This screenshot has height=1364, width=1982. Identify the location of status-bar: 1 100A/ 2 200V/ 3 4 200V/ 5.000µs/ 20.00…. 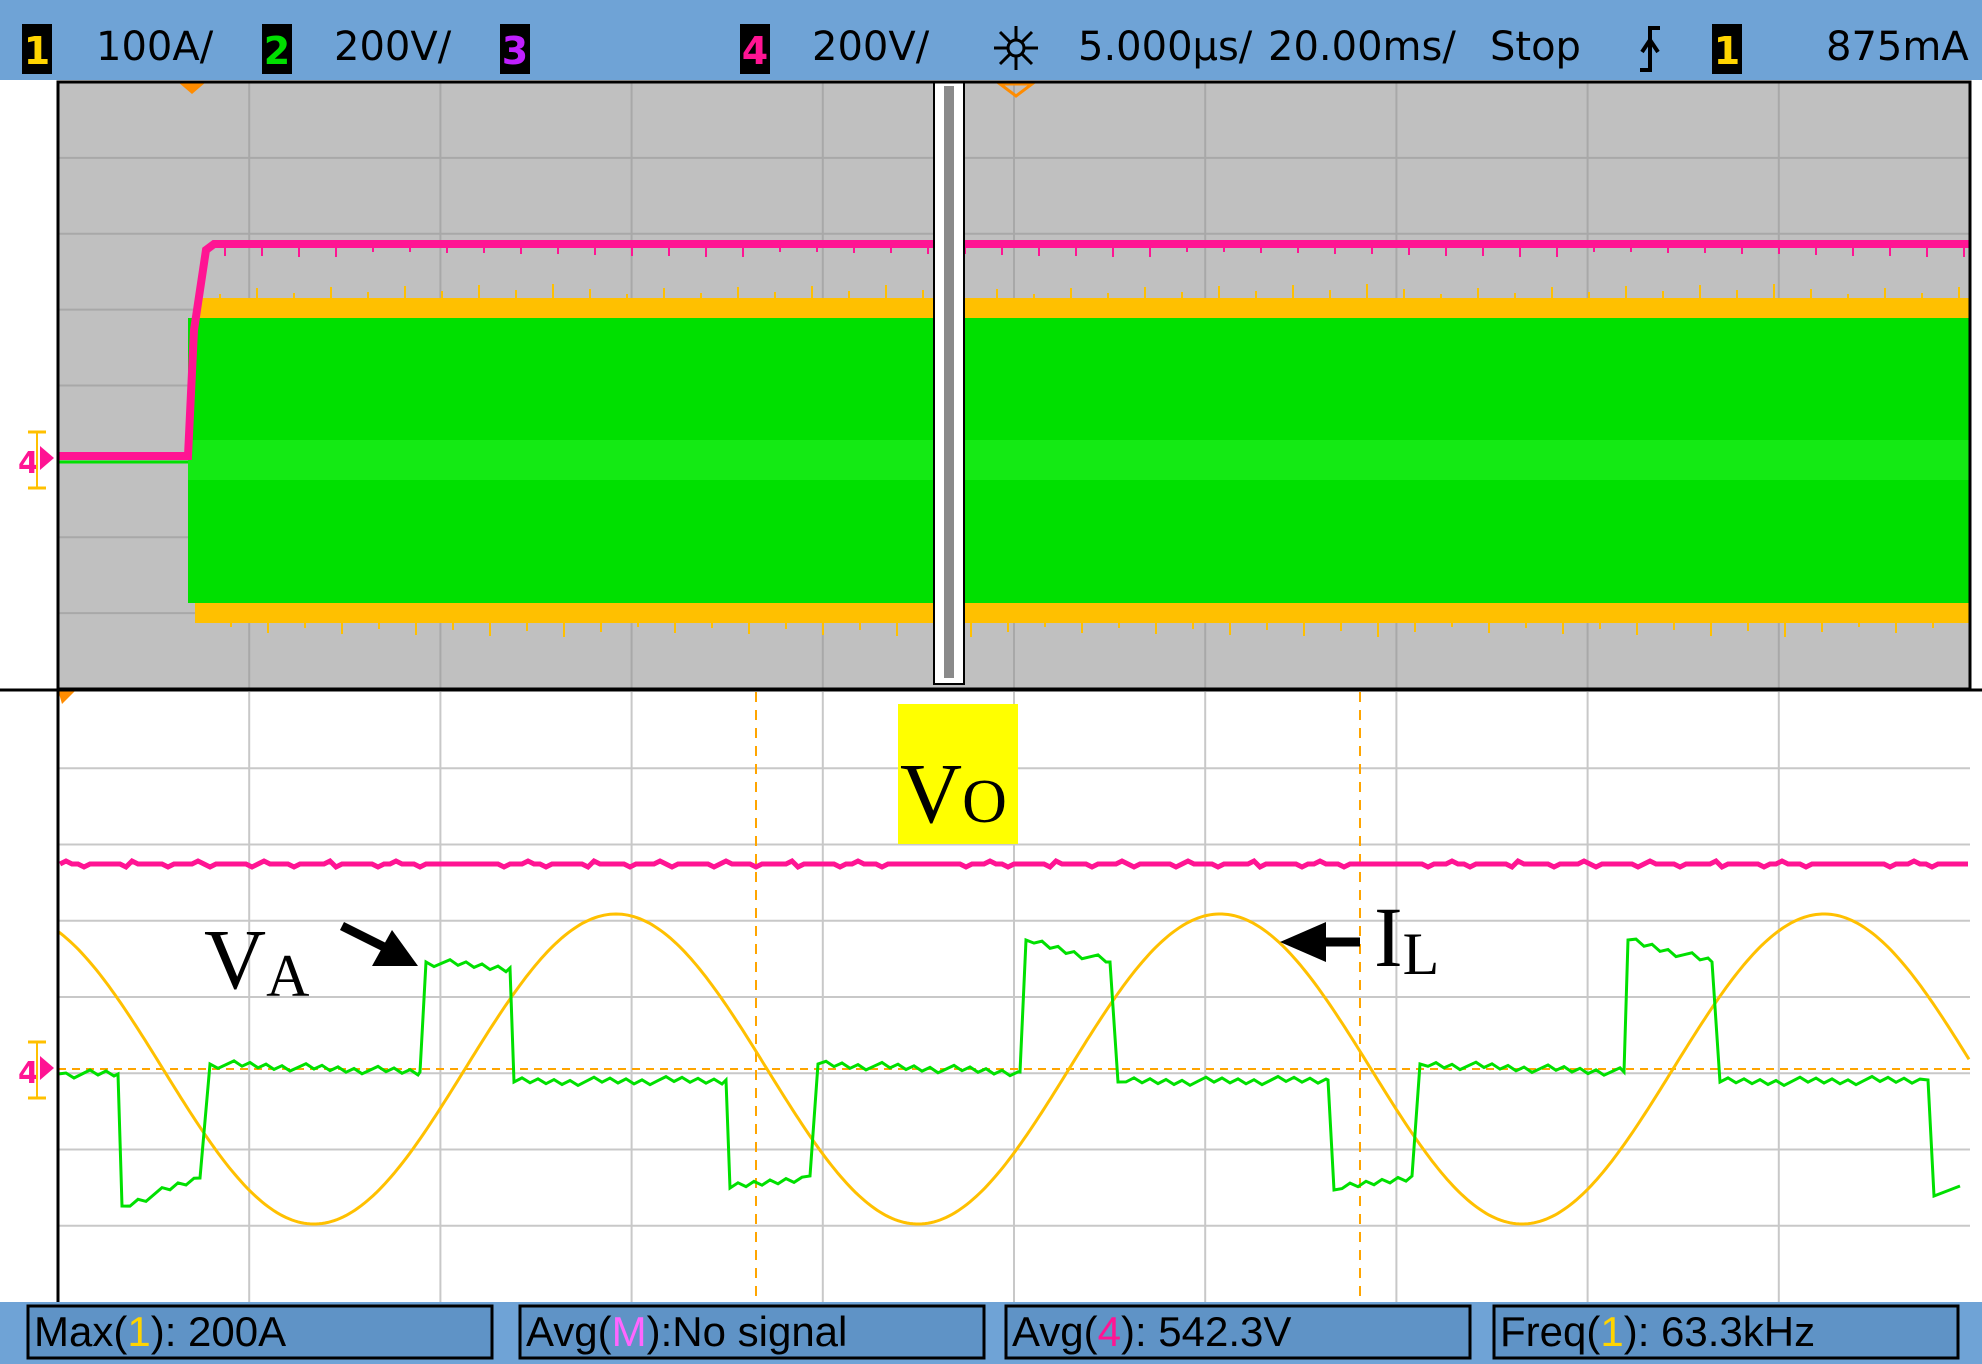
(991, 40).